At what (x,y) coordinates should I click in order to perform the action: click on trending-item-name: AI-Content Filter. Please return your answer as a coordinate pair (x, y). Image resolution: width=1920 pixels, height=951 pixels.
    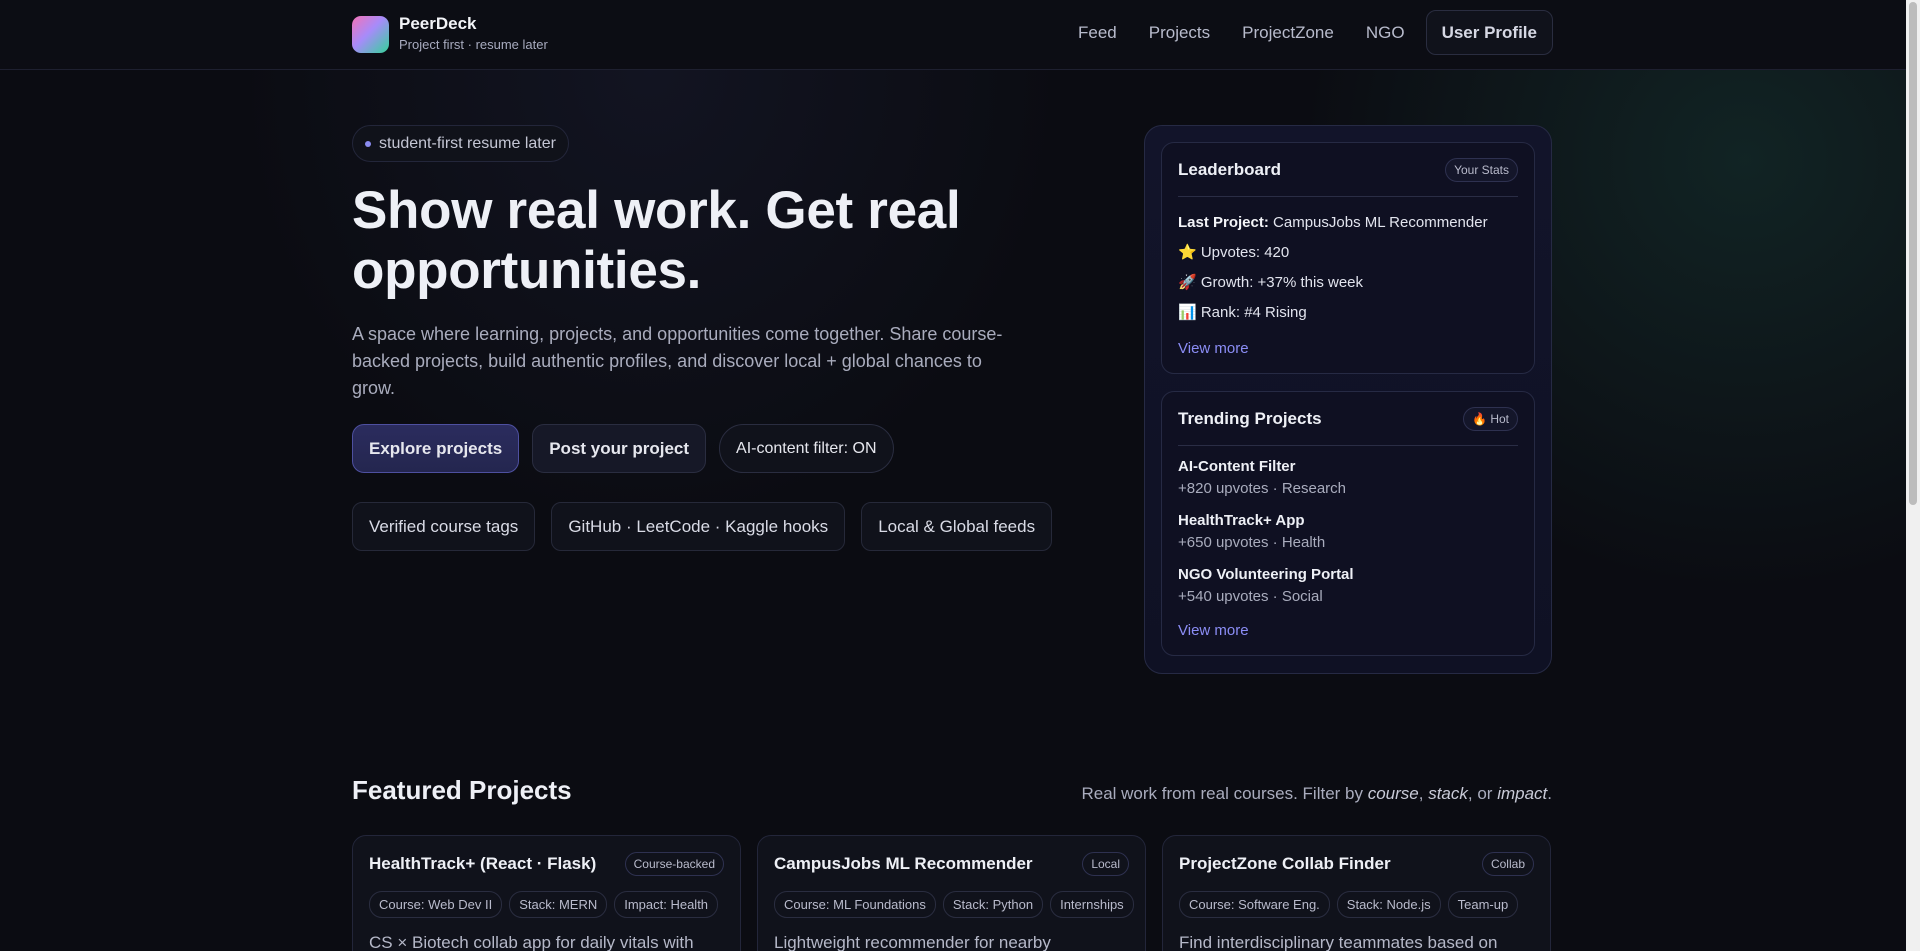
    Looking at the image, I should click on (1237, 466).